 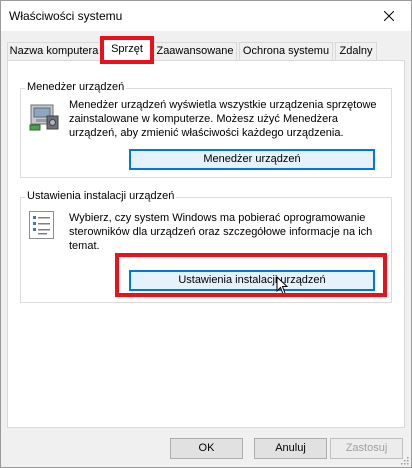 What do you see at coordinates (252, 280) in the screenshot?
I see `device-install-settings-button: Ustawienia instalacji urządzeń` at bounding box center [252, 280].